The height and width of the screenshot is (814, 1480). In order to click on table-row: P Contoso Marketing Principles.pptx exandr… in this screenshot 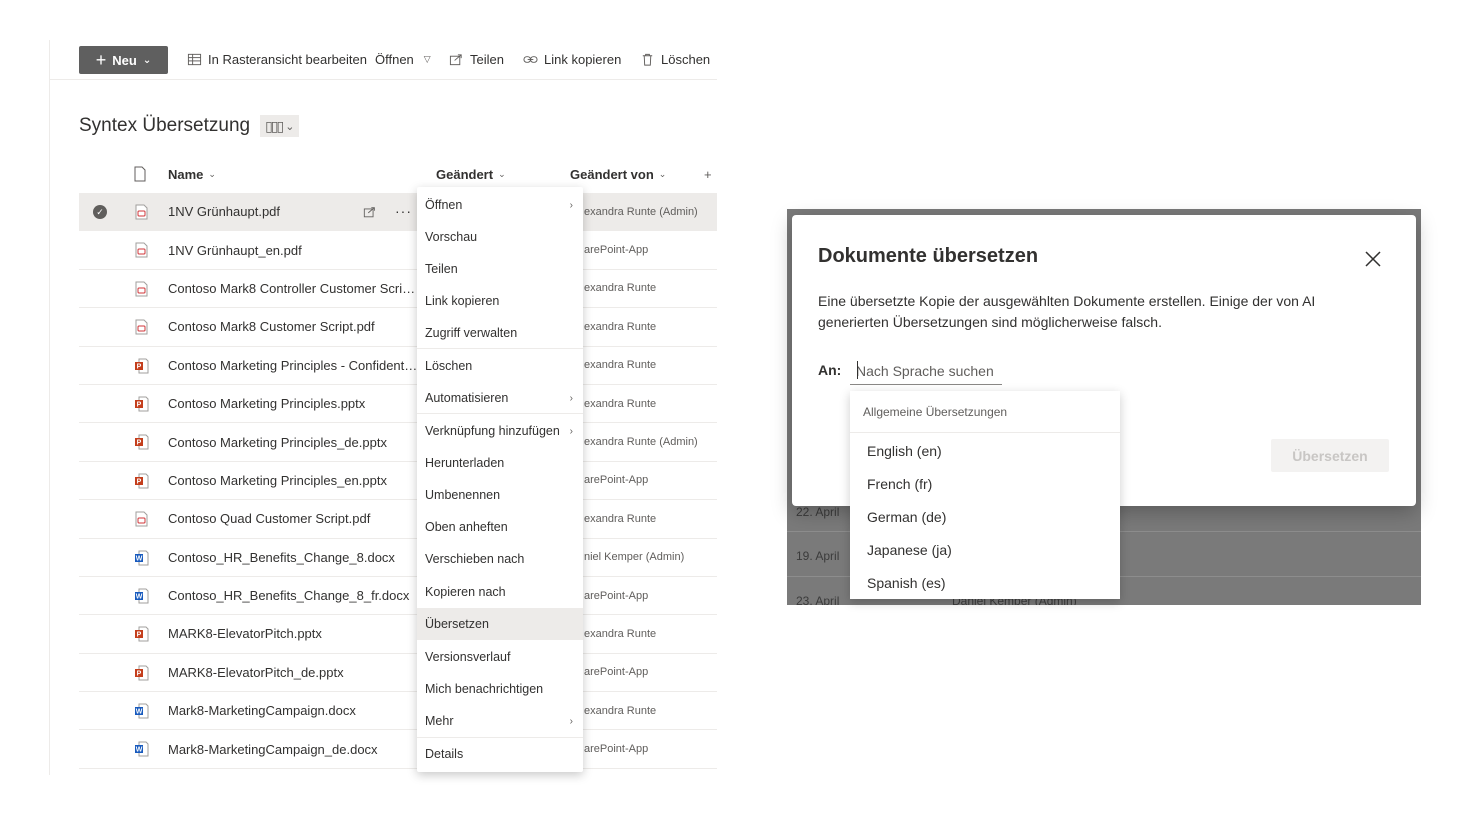, I will do `click(398, 404)`.